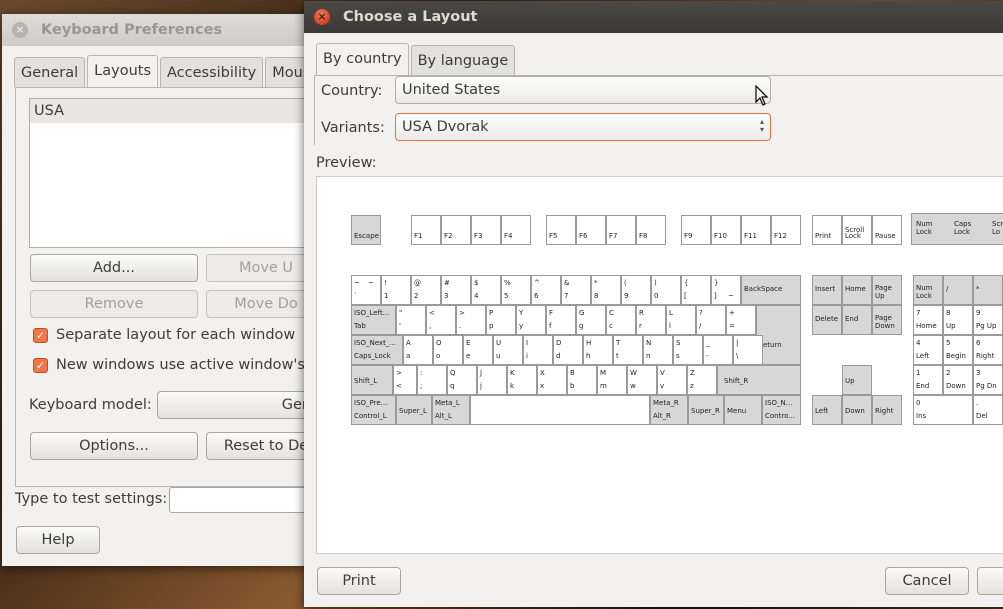 This screenshot has height=609, width=1003. What do you see at coordinates (362, 59) in the screenshot?
I see `tab-by-country: By country` at bounding box center [362, 59].